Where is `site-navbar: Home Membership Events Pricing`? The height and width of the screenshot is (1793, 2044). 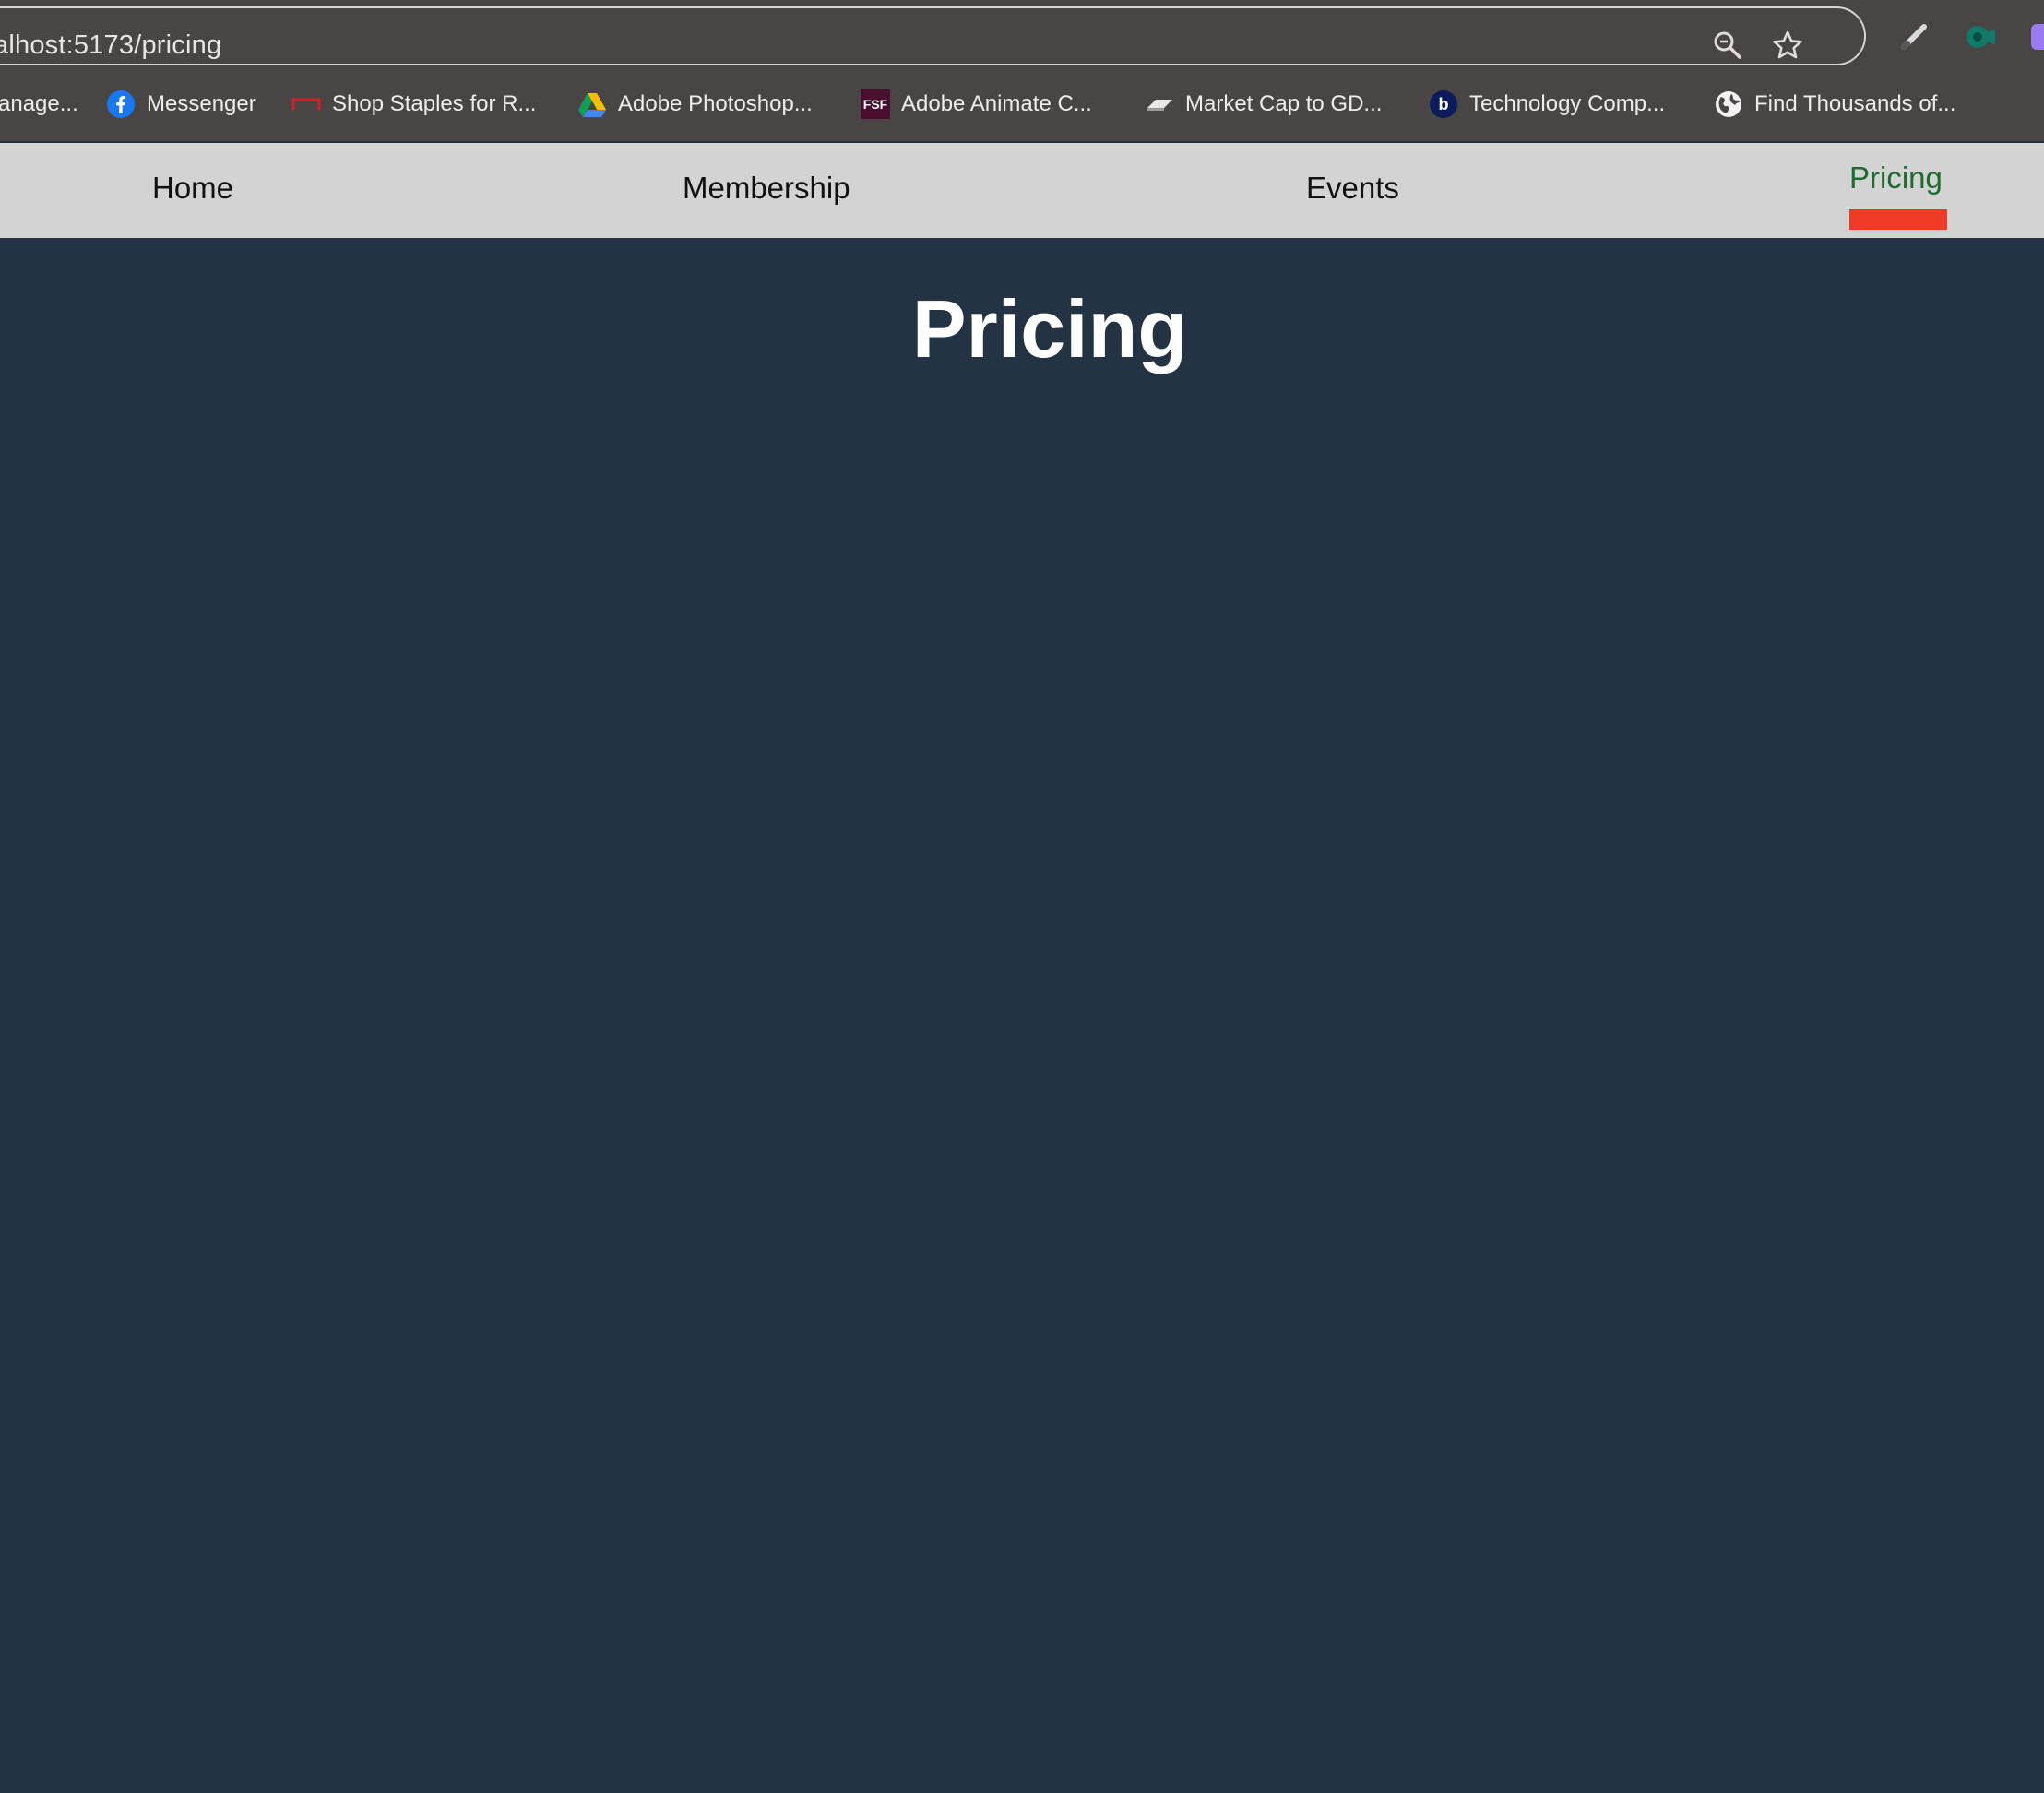 site-navbar: Home Membership Events Pricing is located at coordinates (1022, 190).